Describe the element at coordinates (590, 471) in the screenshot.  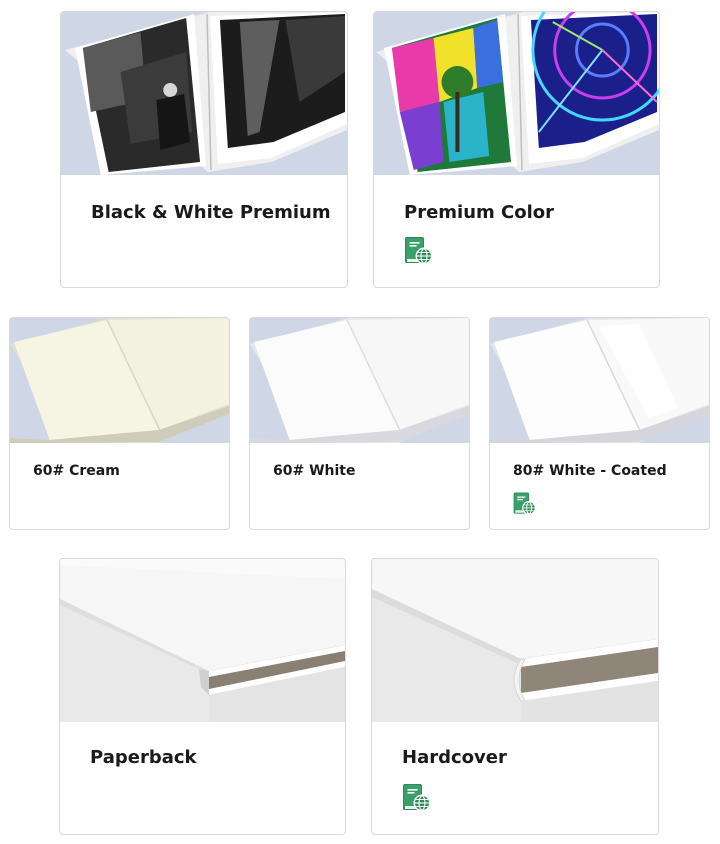
I see `card-title: 80# White - Coated` at that location.